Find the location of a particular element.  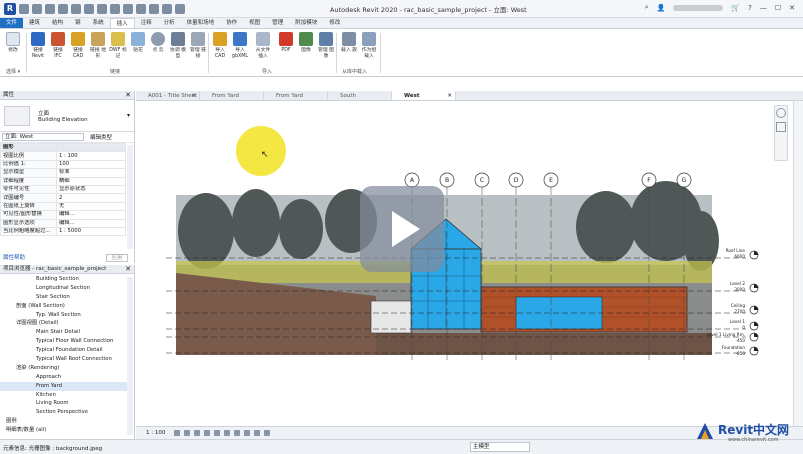

tree-item: Longitudinal Section is located at coordinates (64, 288).